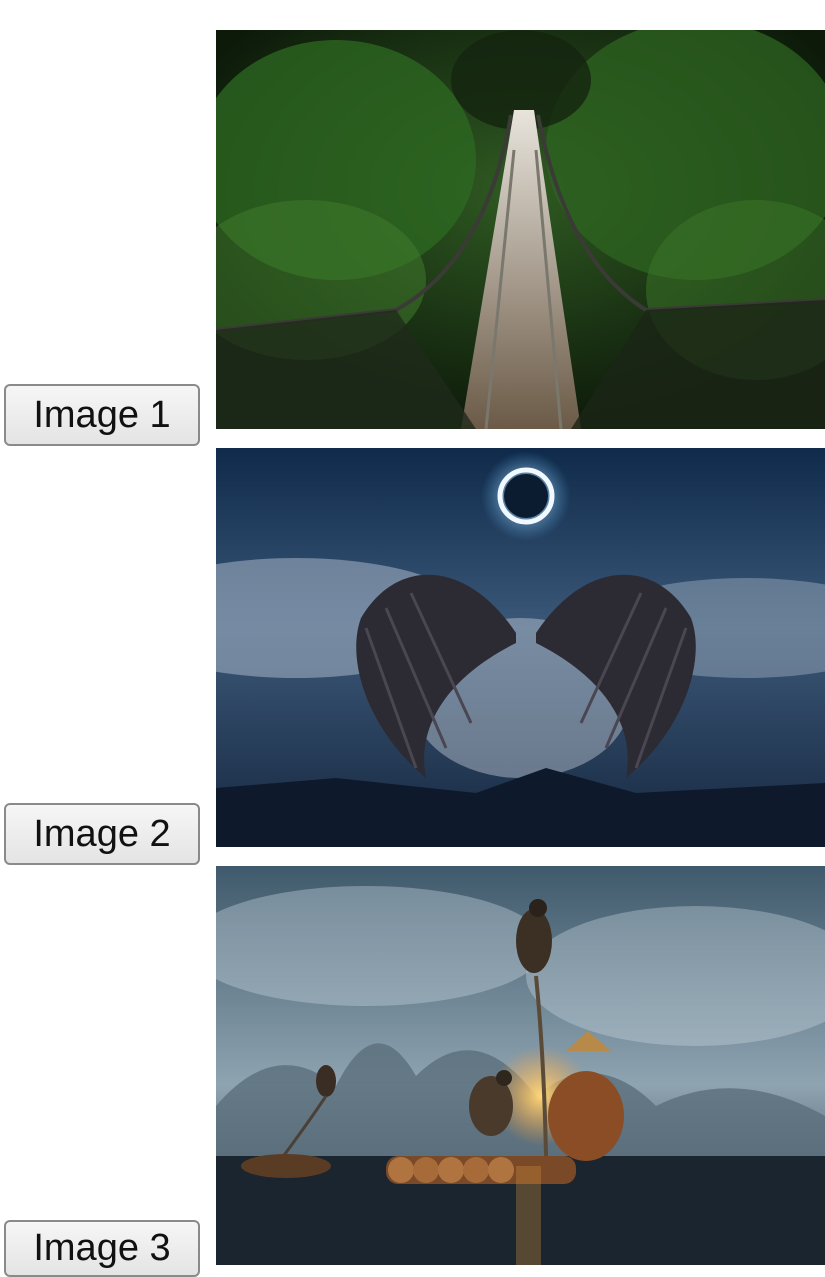  Describe the element at coordinates (102, 1248) in the screenshot. I see `image-3-button: Image 3` at that location.